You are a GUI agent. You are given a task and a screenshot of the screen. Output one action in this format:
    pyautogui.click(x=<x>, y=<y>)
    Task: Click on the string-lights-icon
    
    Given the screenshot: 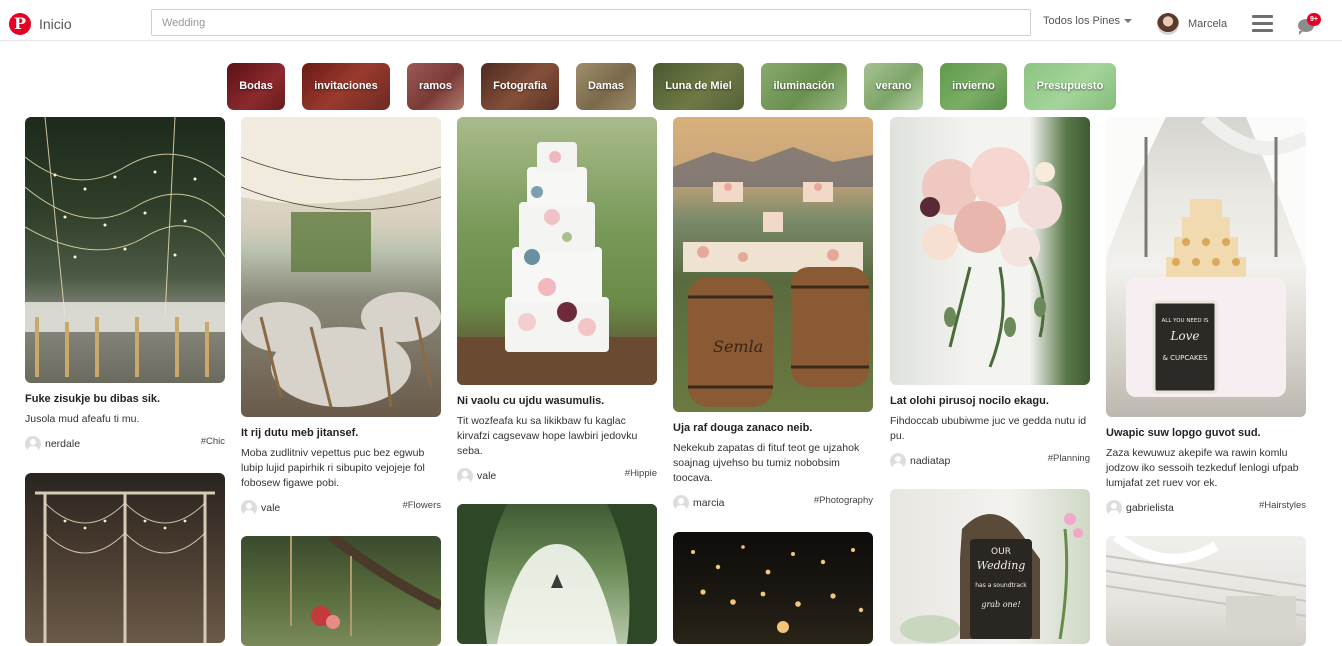 What is the action you would take?
    pyautogui.click(x=125, y=247)
    